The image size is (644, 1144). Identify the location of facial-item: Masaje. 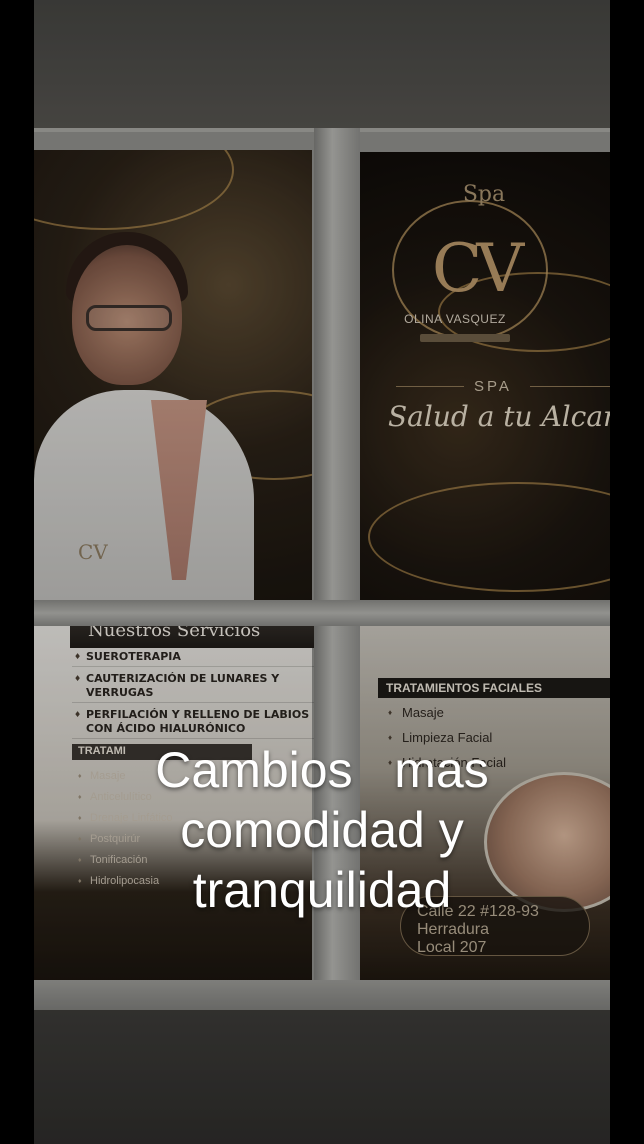
(486, 712).